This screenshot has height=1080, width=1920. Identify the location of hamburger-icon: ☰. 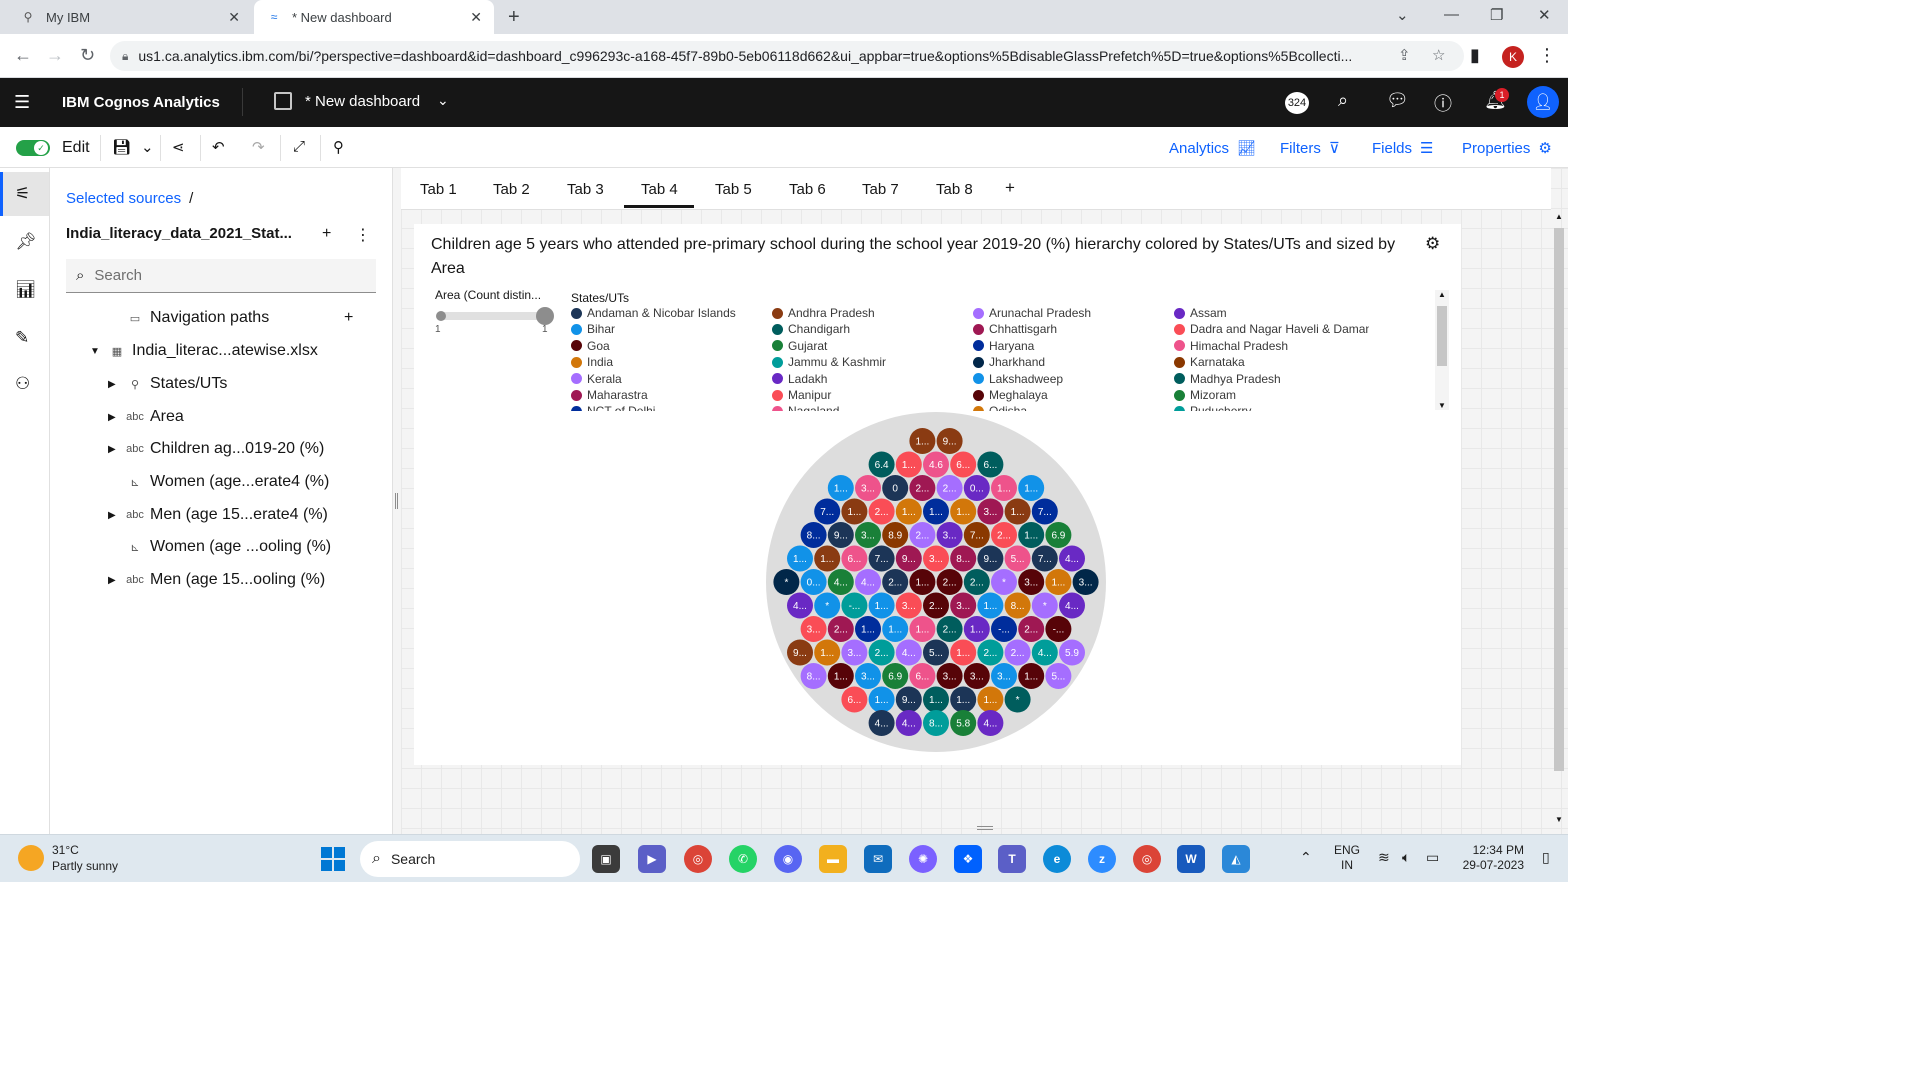
(22, 102).